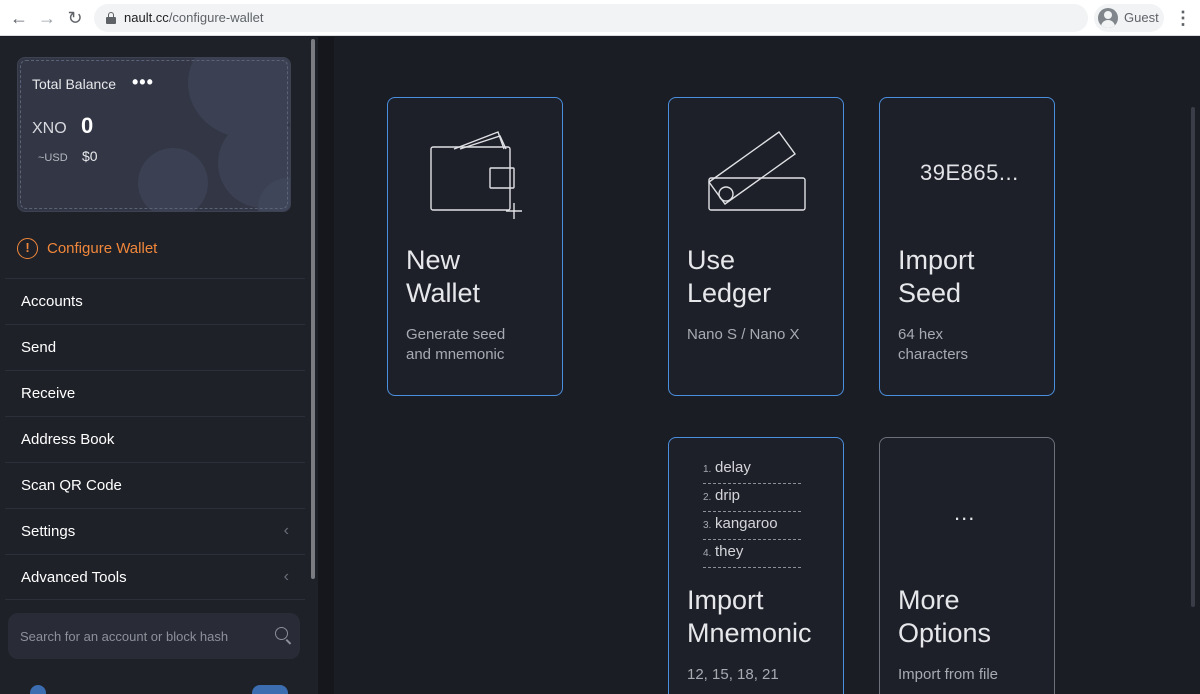  Describe the element at coordinates (53, 158) in the screenshot. I see `fiat-label: ~USD` at that location.